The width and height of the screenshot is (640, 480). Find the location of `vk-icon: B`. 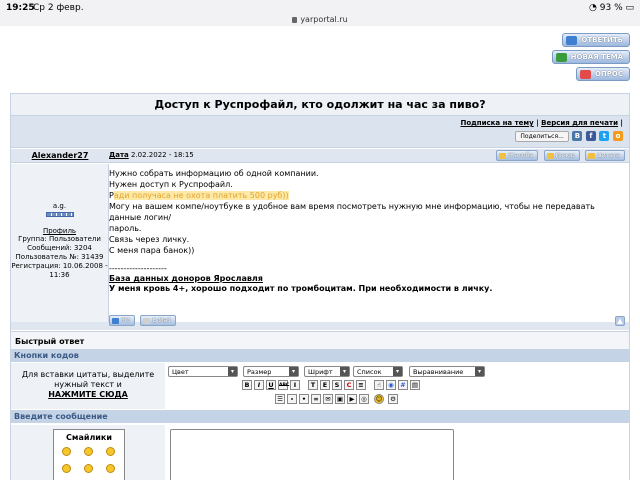

vk-icon: B is located at coordinates (577, 136).